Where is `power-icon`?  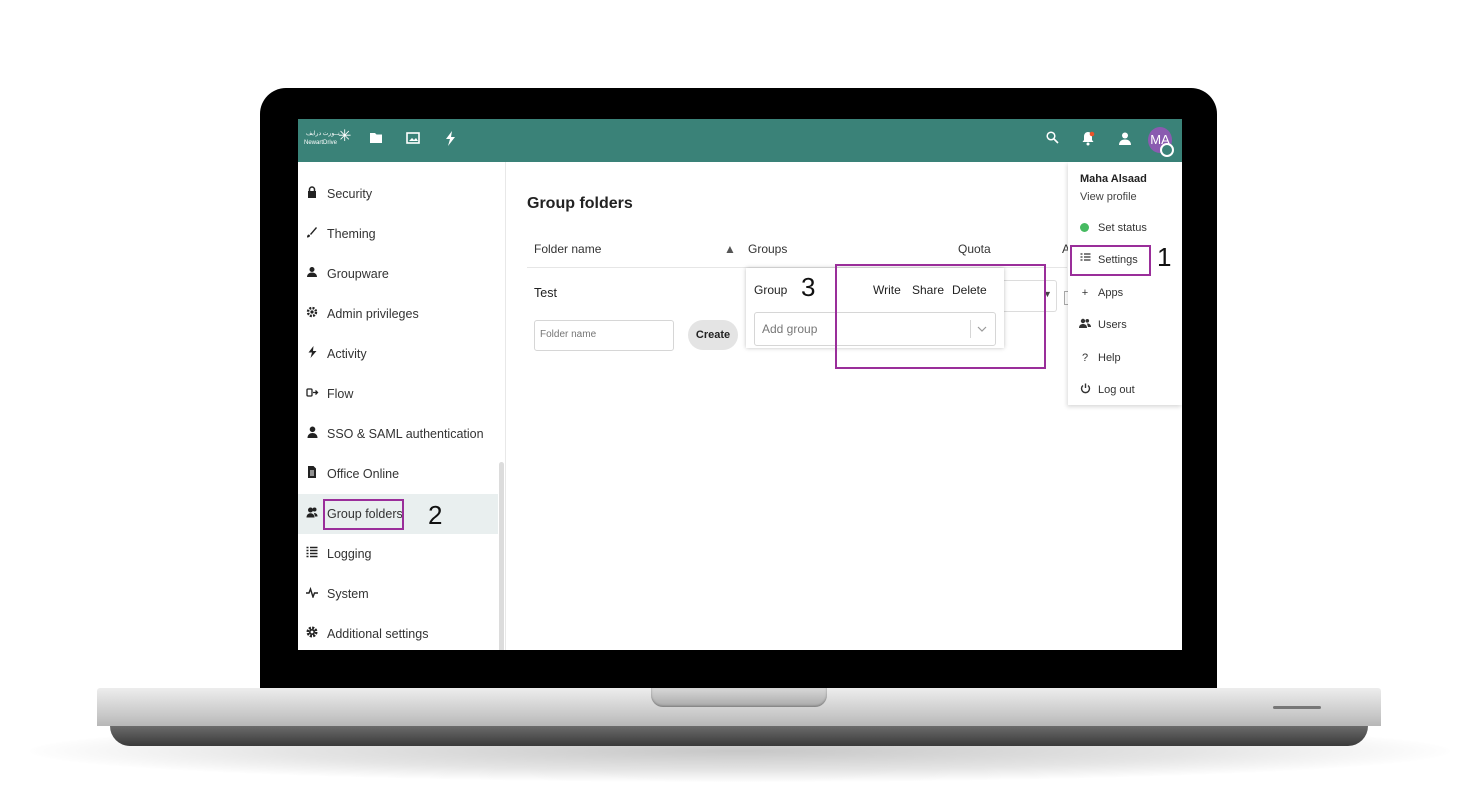 power-icon is located at coordinates (1085, 390).